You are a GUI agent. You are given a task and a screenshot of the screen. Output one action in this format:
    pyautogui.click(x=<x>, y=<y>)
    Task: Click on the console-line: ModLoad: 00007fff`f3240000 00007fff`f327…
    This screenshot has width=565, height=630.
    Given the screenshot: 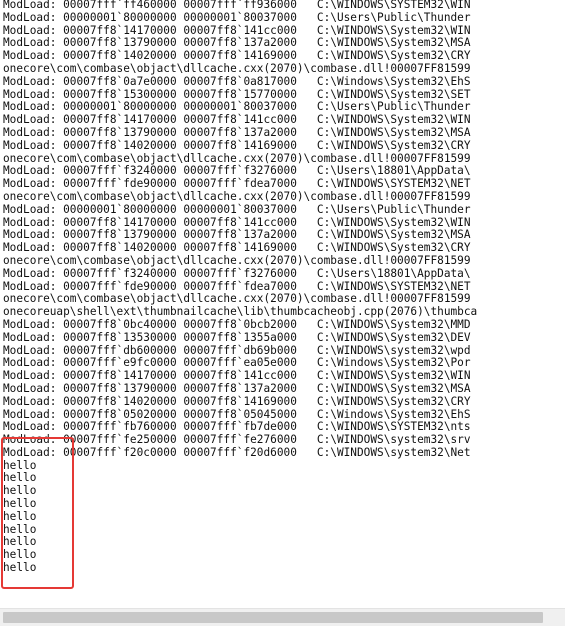 What is the action you would take?
    pyautogui.click(x=237, y=273)
    